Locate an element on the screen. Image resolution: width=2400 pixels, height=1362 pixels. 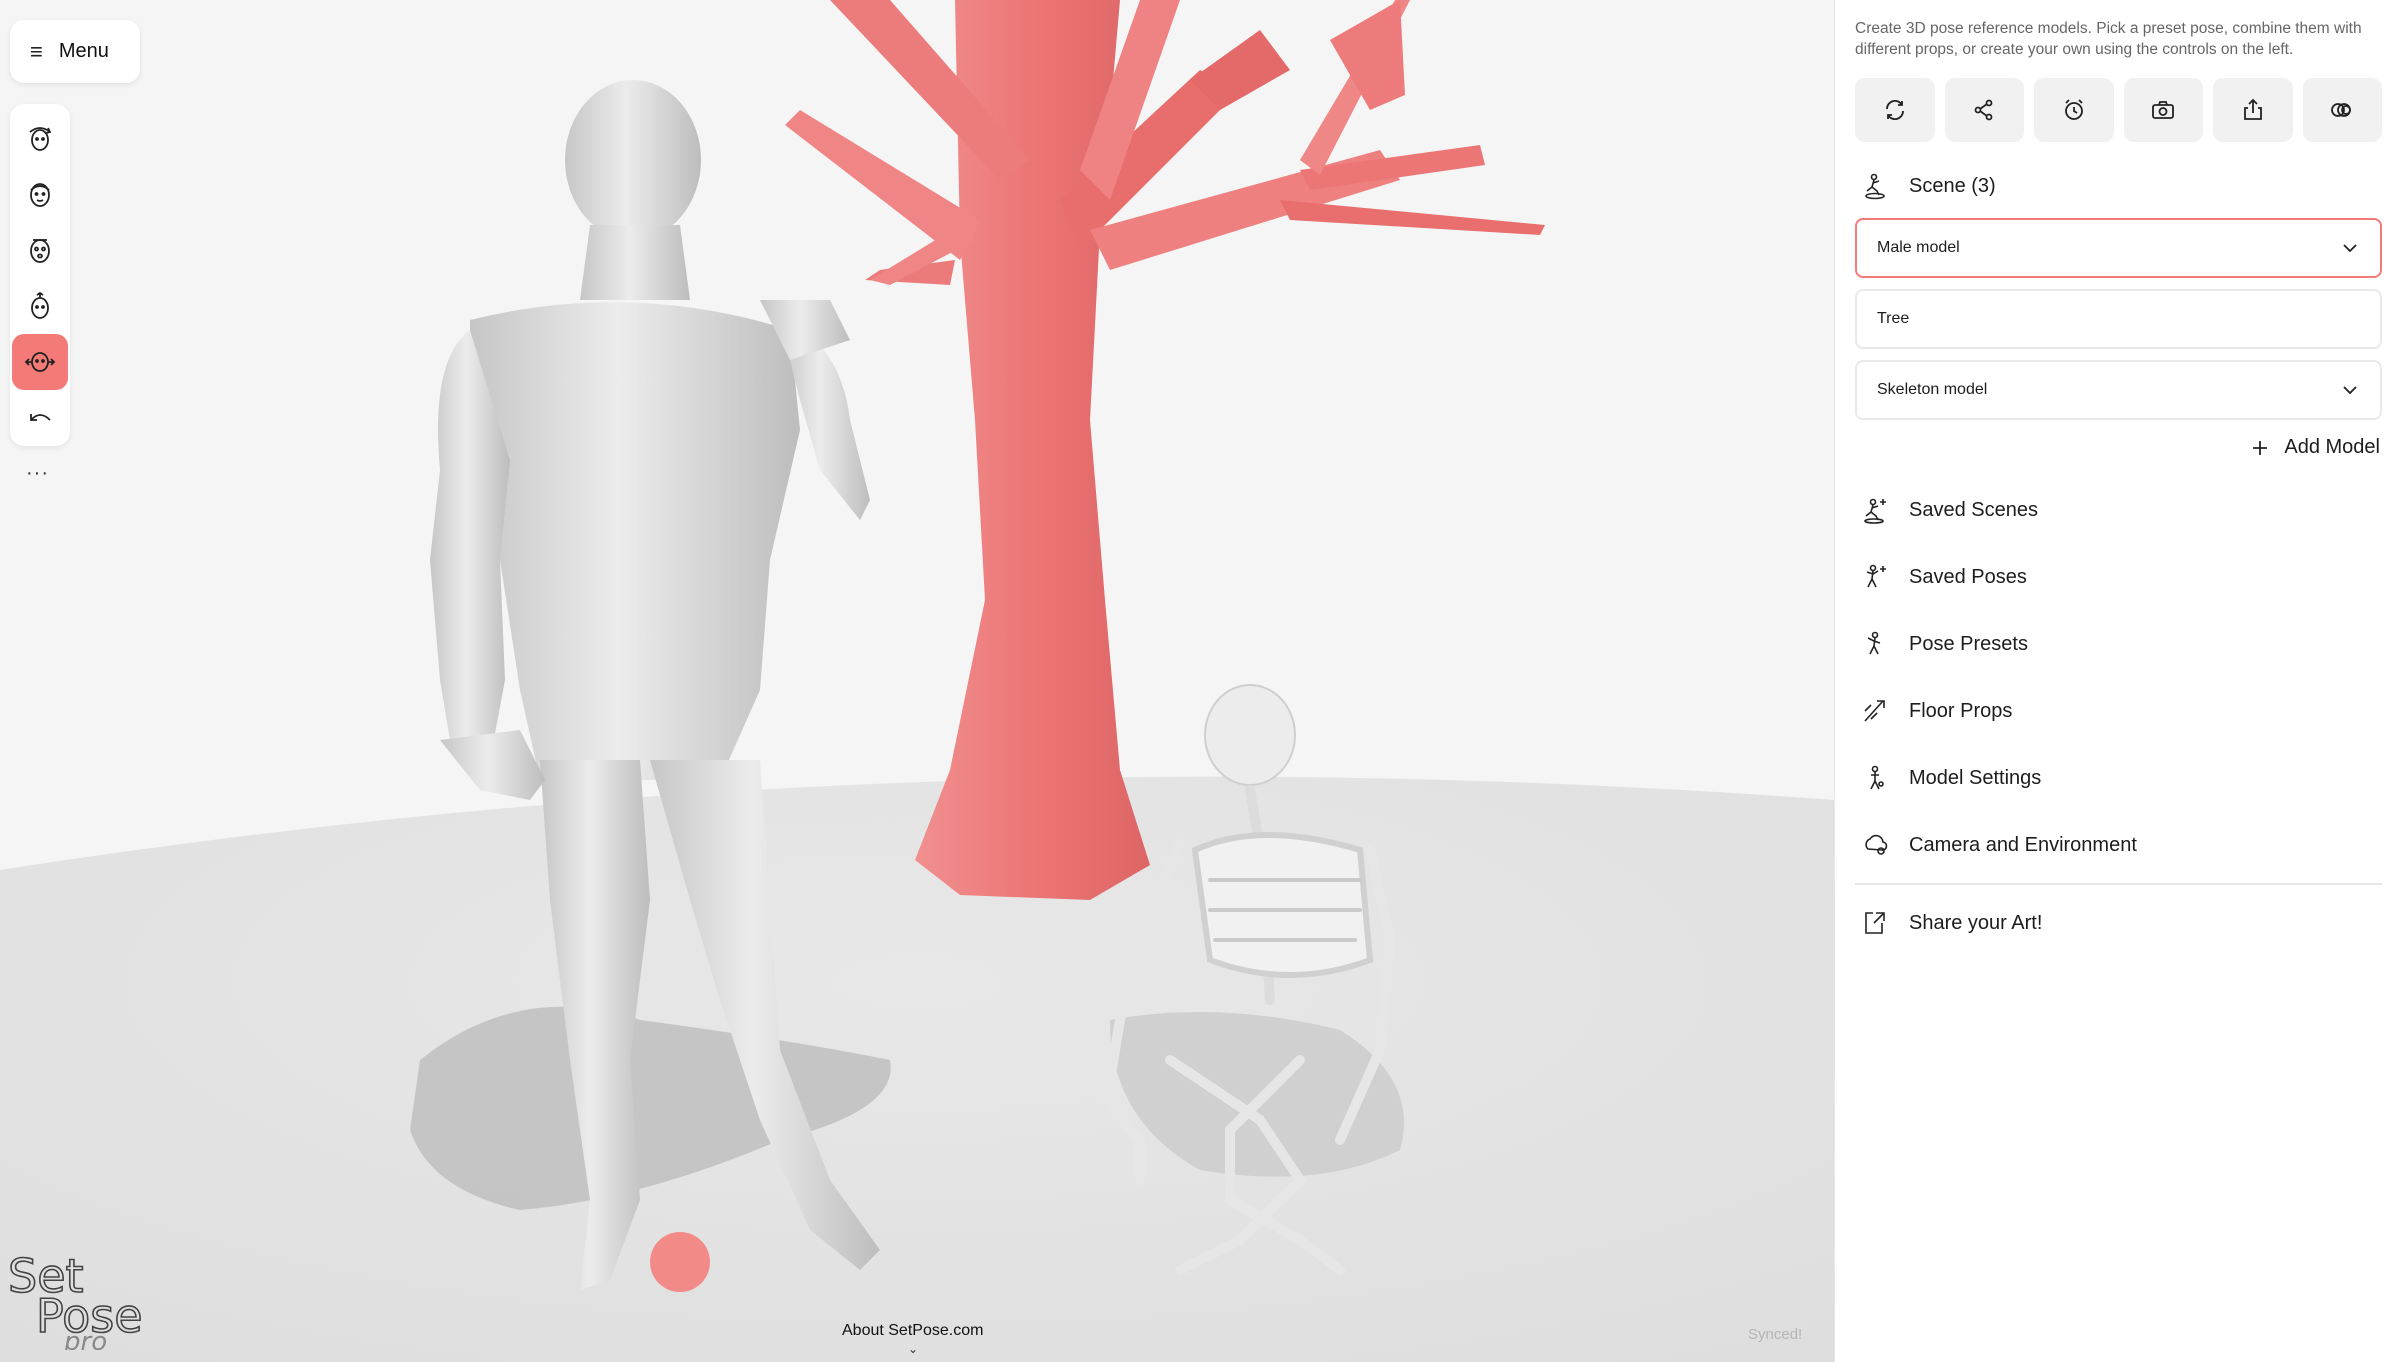
share-art-icon is located at coordinates (1875, 923).